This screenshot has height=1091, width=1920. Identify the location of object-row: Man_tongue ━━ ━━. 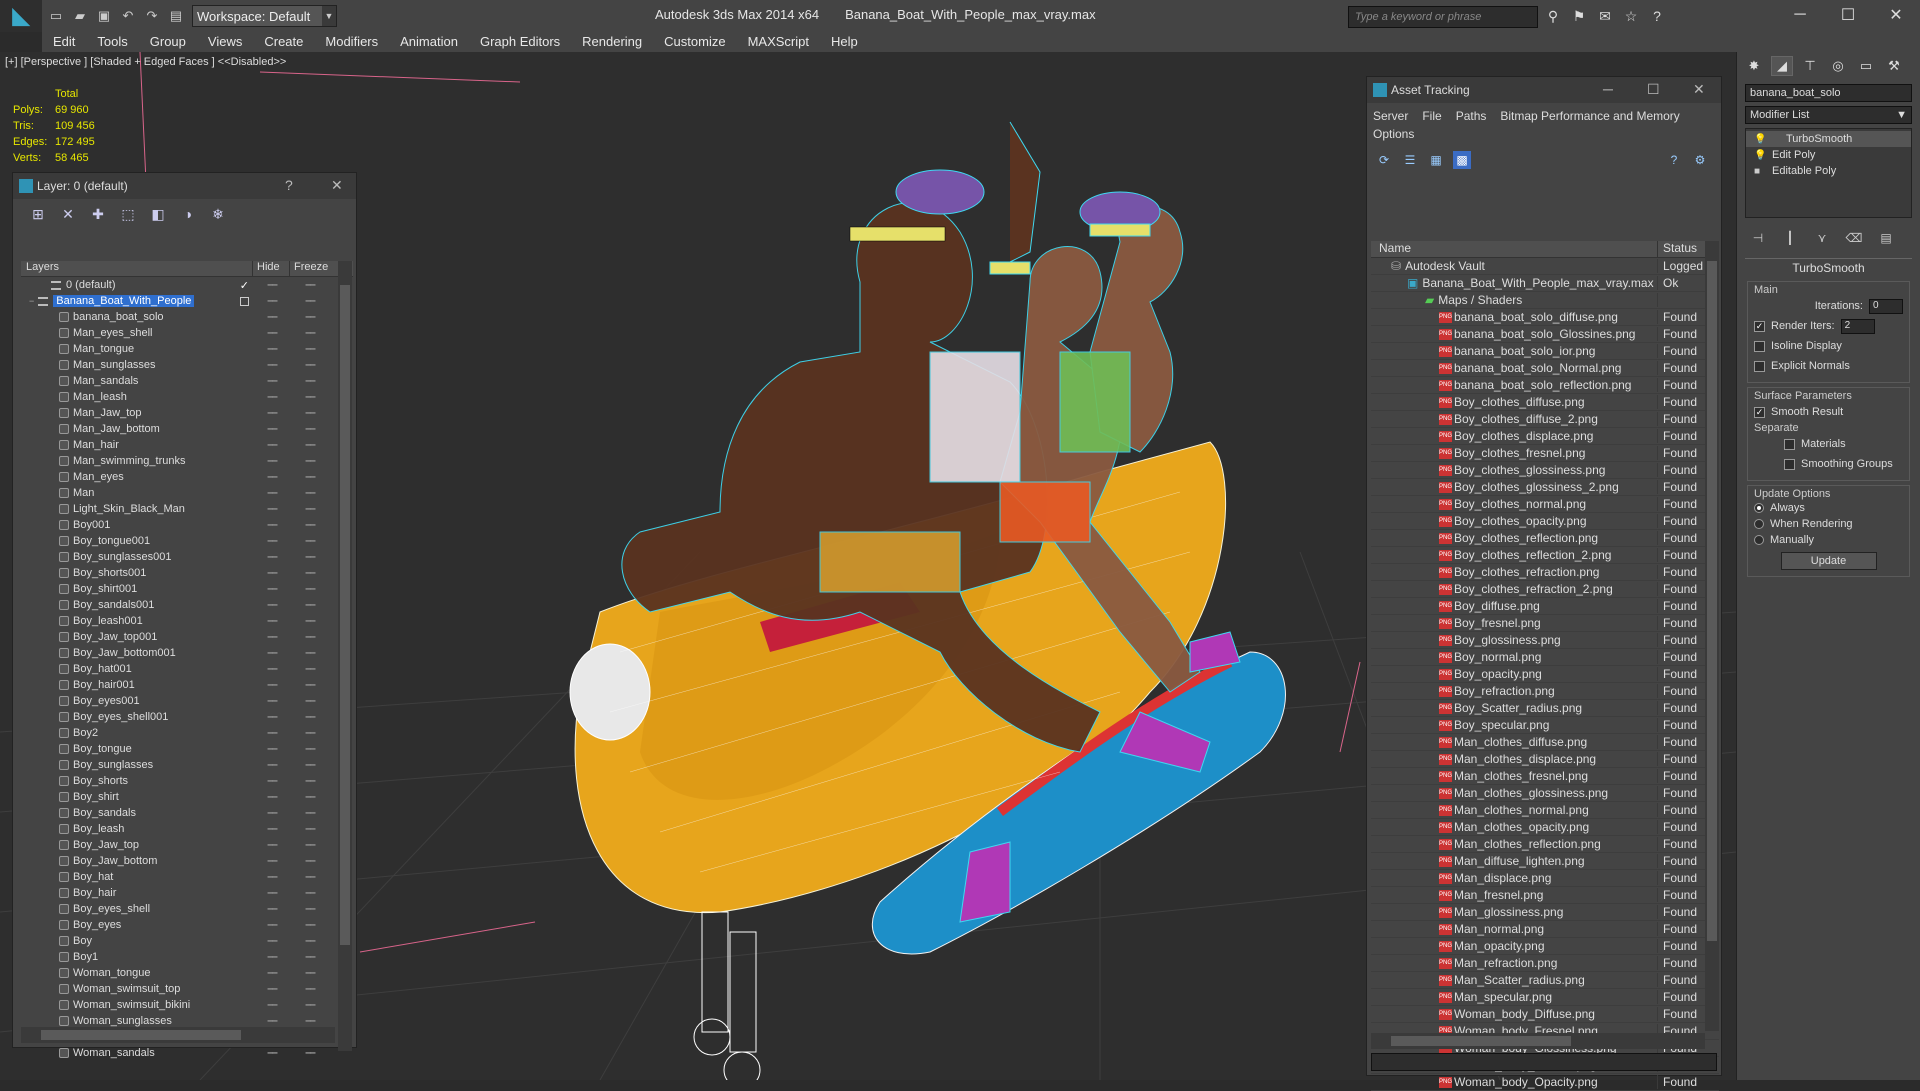
(187, 349).